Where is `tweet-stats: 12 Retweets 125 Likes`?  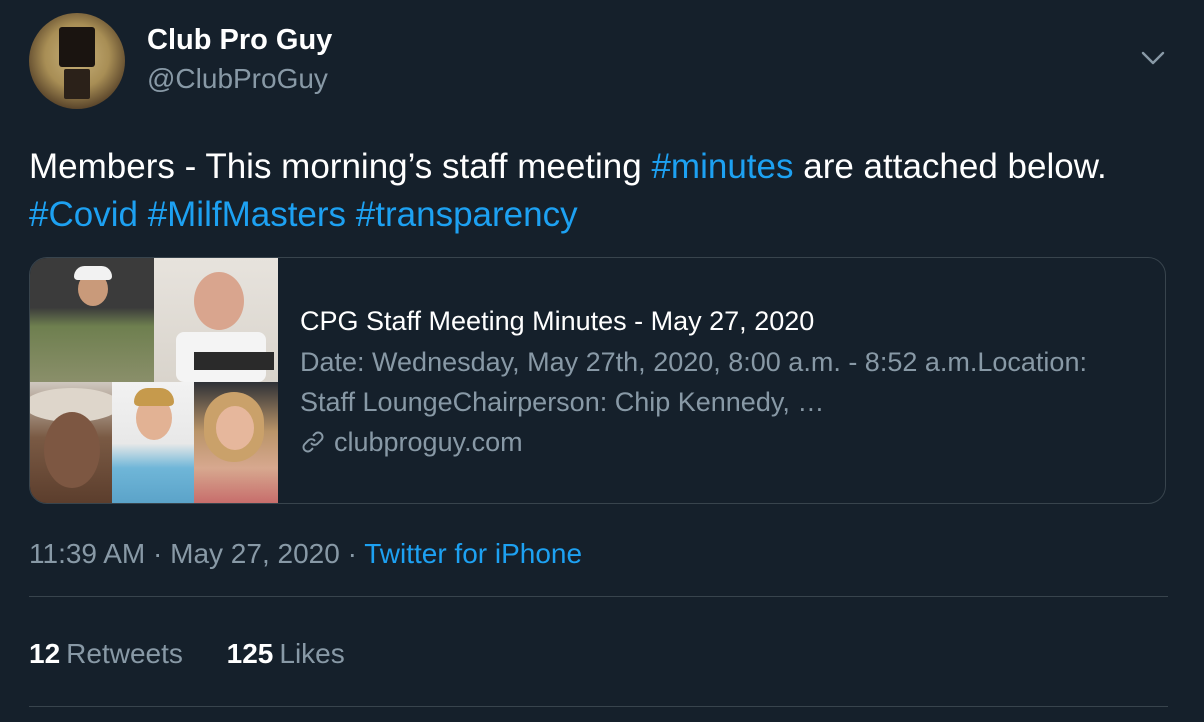
tweet-stats: 12 Retweets 125 Likes is located at coordinates (205, 654).